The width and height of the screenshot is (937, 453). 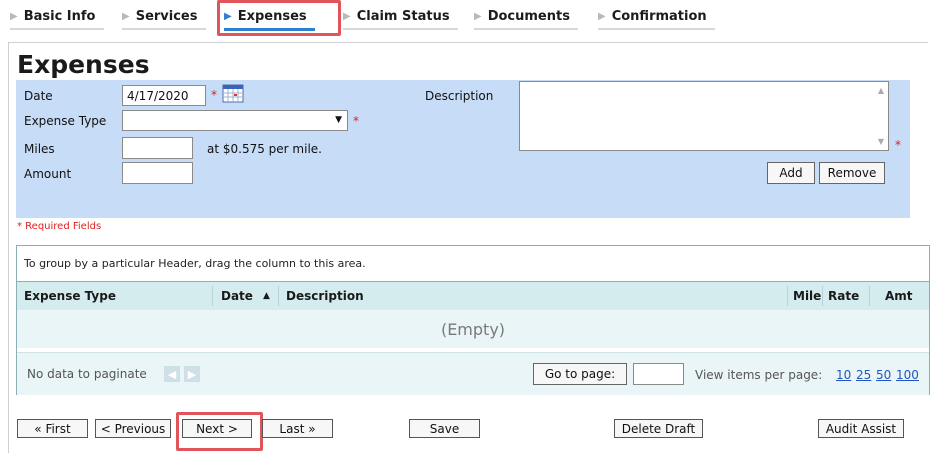 I want to click on pager-next-icon: ▶, so click(x=192, y=374).